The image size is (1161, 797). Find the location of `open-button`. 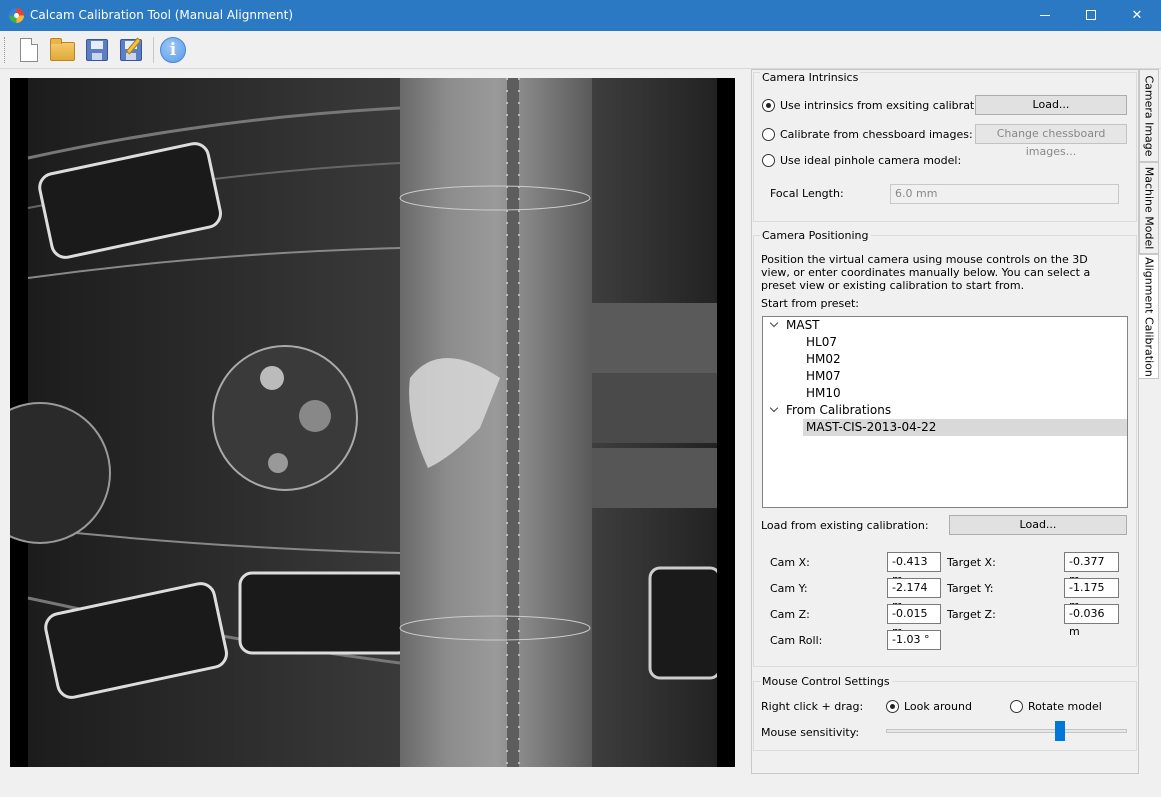

open-button is located at coordinates (62, 50).